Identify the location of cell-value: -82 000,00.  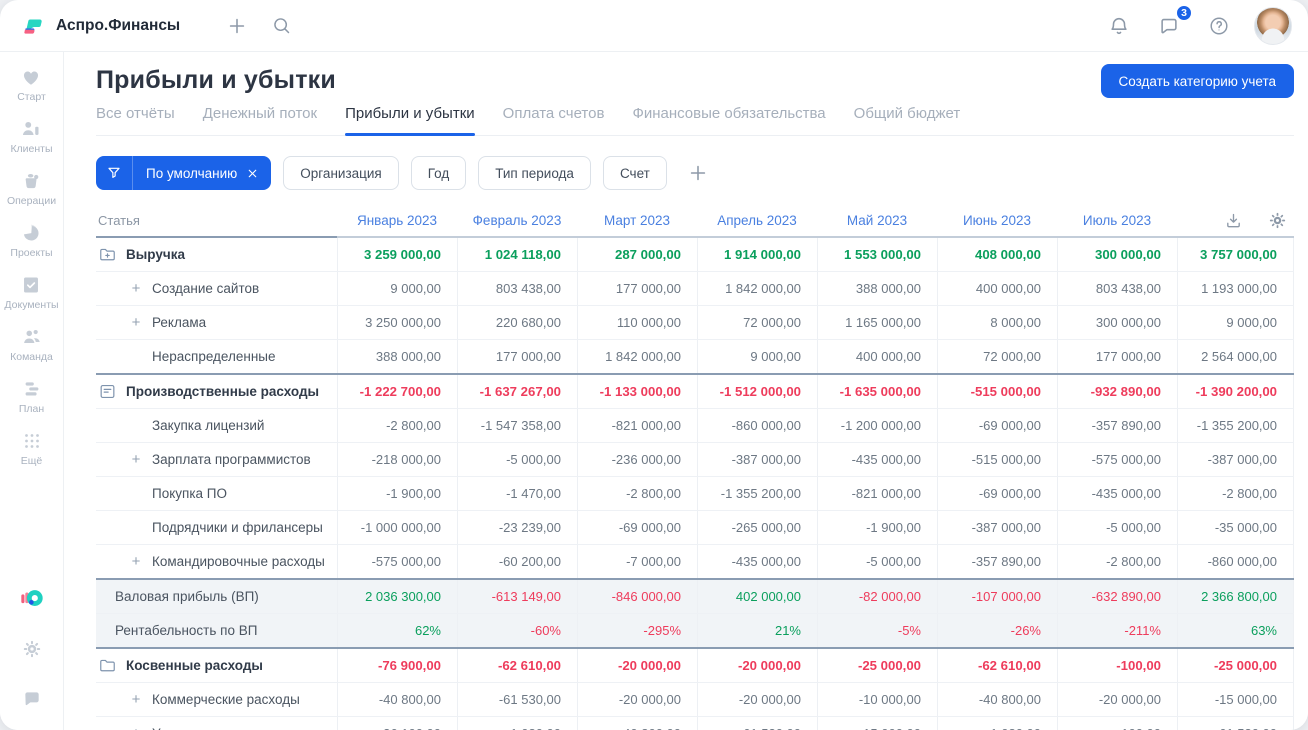
(877, 596).